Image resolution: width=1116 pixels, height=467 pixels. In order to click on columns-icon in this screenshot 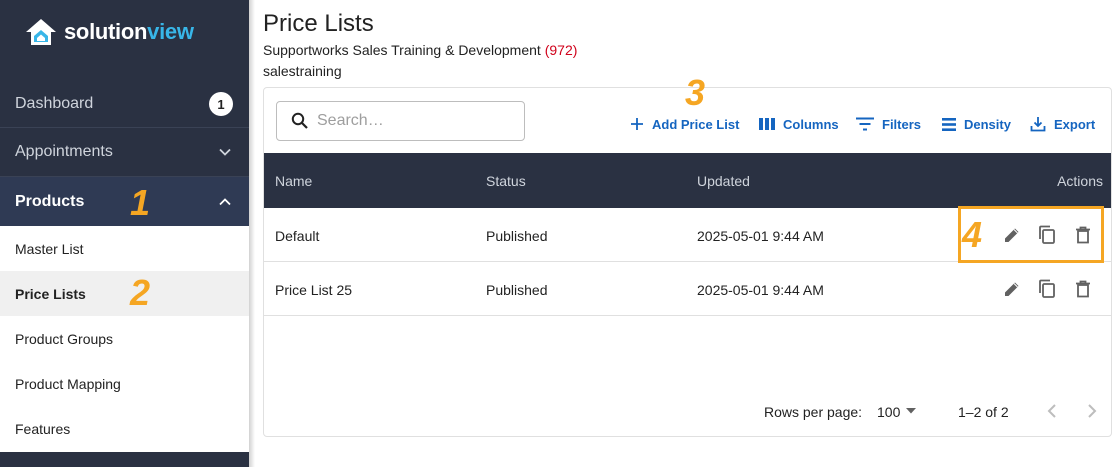, I will do `click(767, 124)`.